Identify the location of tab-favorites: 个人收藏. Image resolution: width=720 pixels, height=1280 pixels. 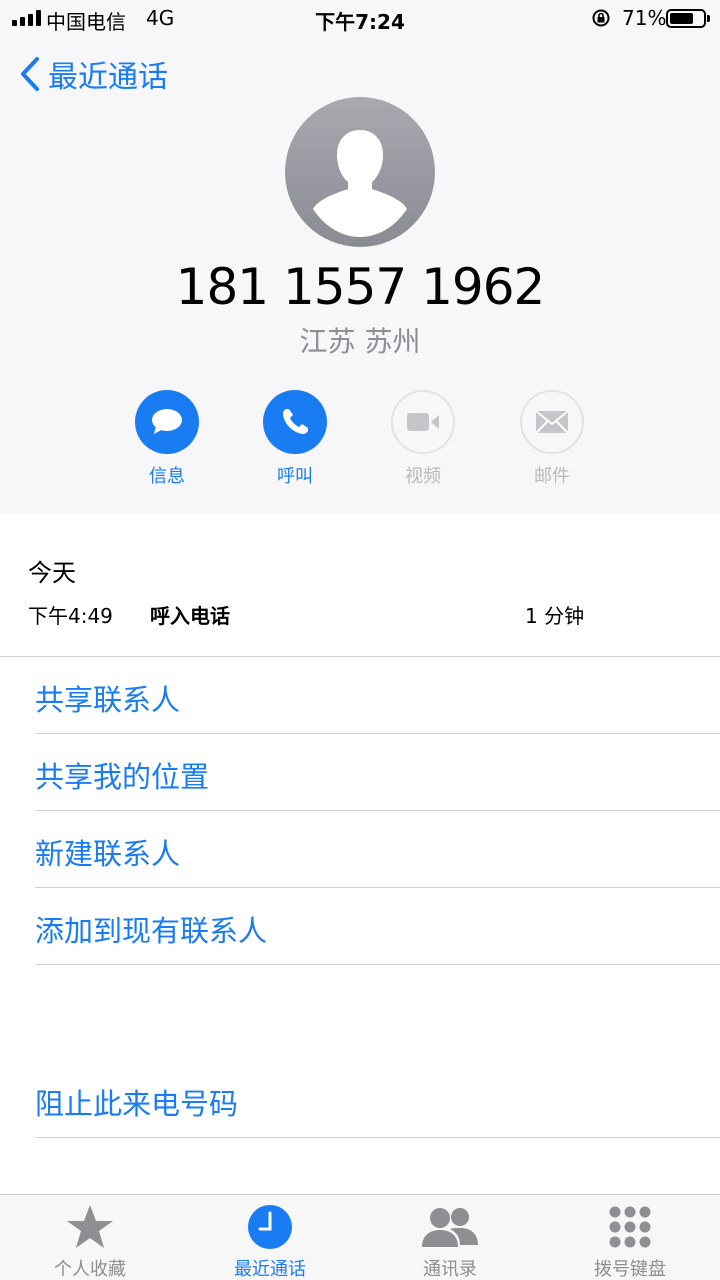
(90, 1237).